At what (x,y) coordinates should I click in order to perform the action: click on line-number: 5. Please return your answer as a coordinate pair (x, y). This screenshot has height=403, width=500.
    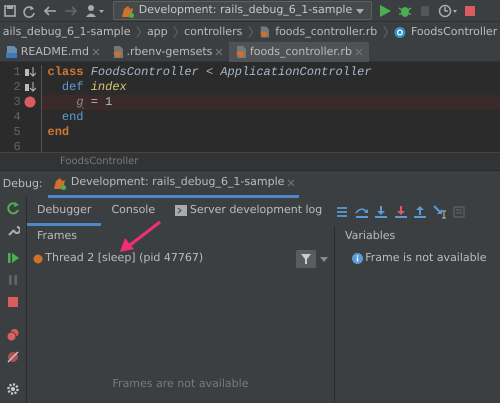
    Looking at the image, I should click on (16, 132).